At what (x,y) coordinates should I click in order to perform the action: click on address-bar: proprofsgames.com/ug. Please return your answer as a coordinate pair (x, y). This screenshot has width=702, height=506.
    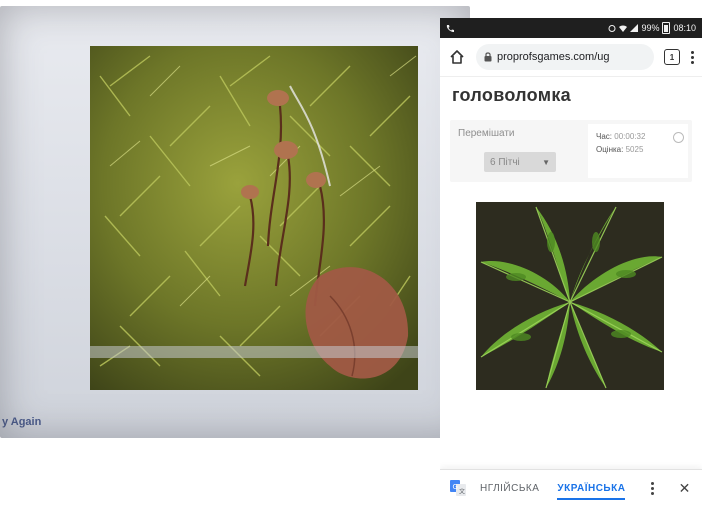
    Looking at the image, I should click on (565, 57).